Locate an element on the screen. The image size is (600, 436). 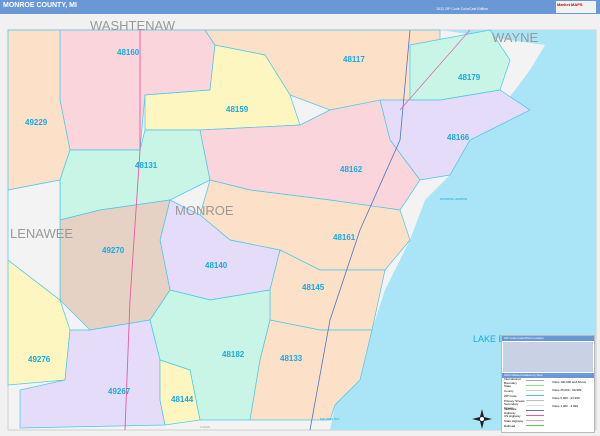
zip-label: 48140 is located at coordinates (216, 265).